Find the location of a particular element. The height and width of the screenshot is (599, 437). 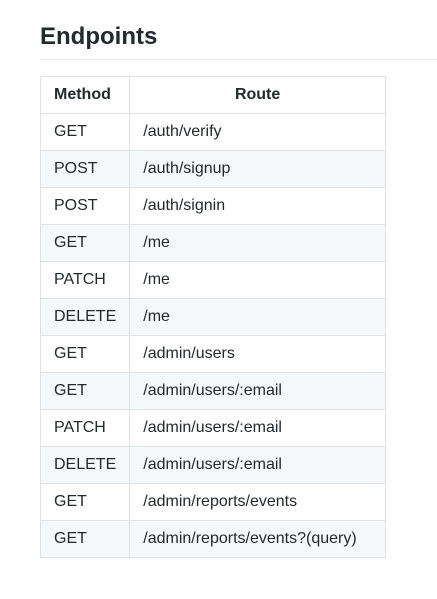

section-heading: Endpoints is located at coordinates (238, 39).